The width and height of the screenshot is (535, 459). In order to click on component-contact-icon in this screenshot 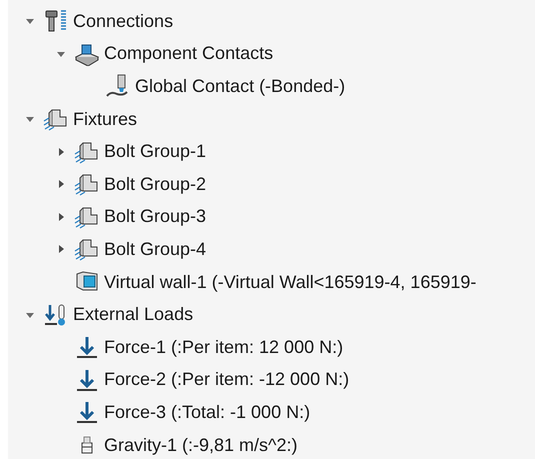, I will do `click(87, 54)`.